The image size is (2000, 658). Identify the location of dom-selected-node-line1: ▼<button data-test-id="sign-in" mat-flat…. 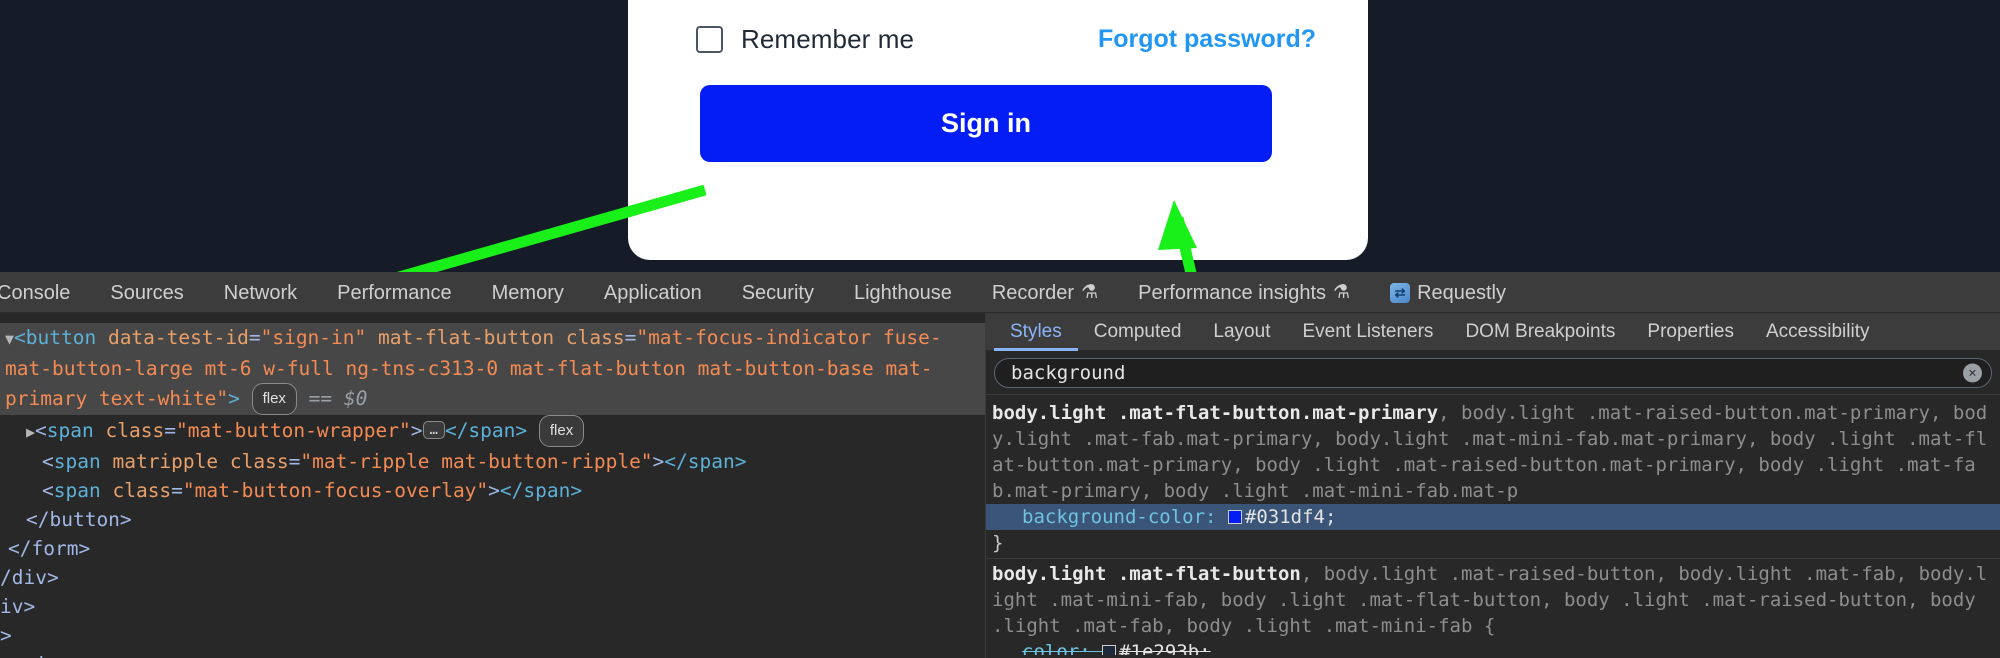
(492, 369).